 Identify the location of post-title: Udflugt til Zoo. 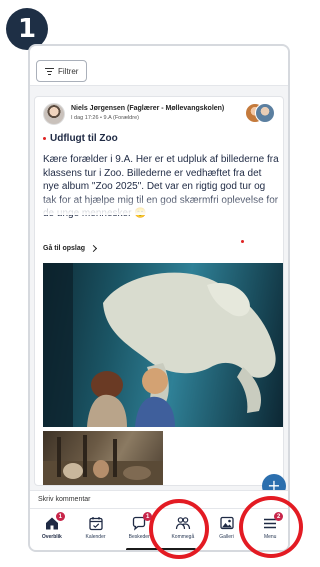
(84, 138).